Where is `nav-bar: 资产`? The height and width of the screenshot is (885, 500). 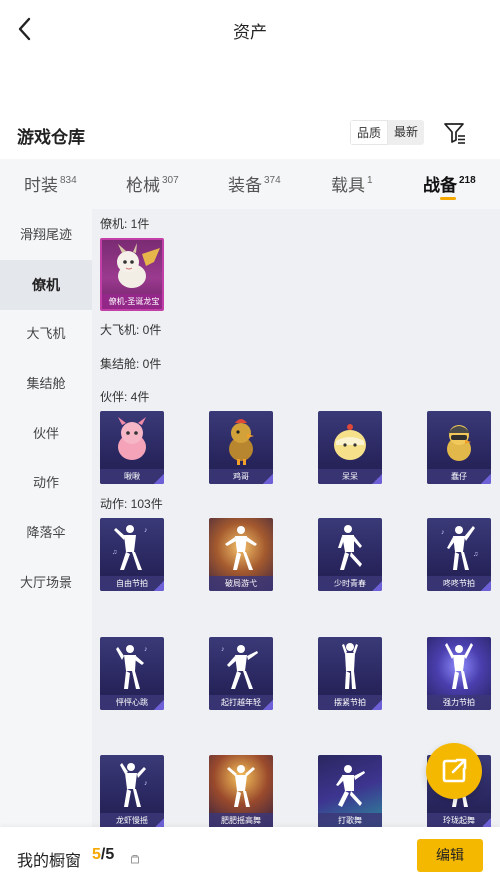 nav-bar: 资产 is located at coordinates (250, 29).